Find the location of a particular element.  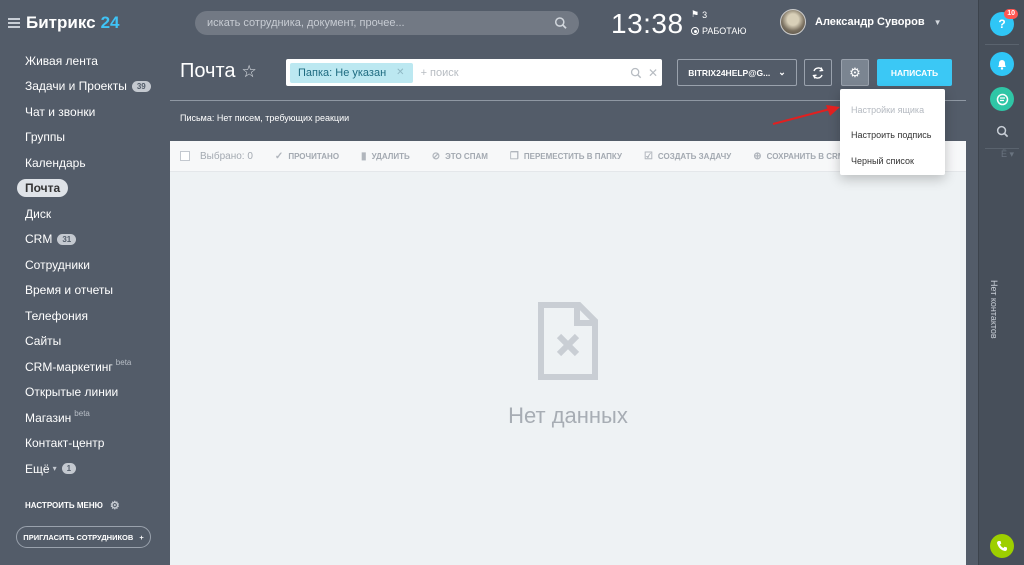

sidebar-item-label: Сайты is located at coordinates (43, 341).